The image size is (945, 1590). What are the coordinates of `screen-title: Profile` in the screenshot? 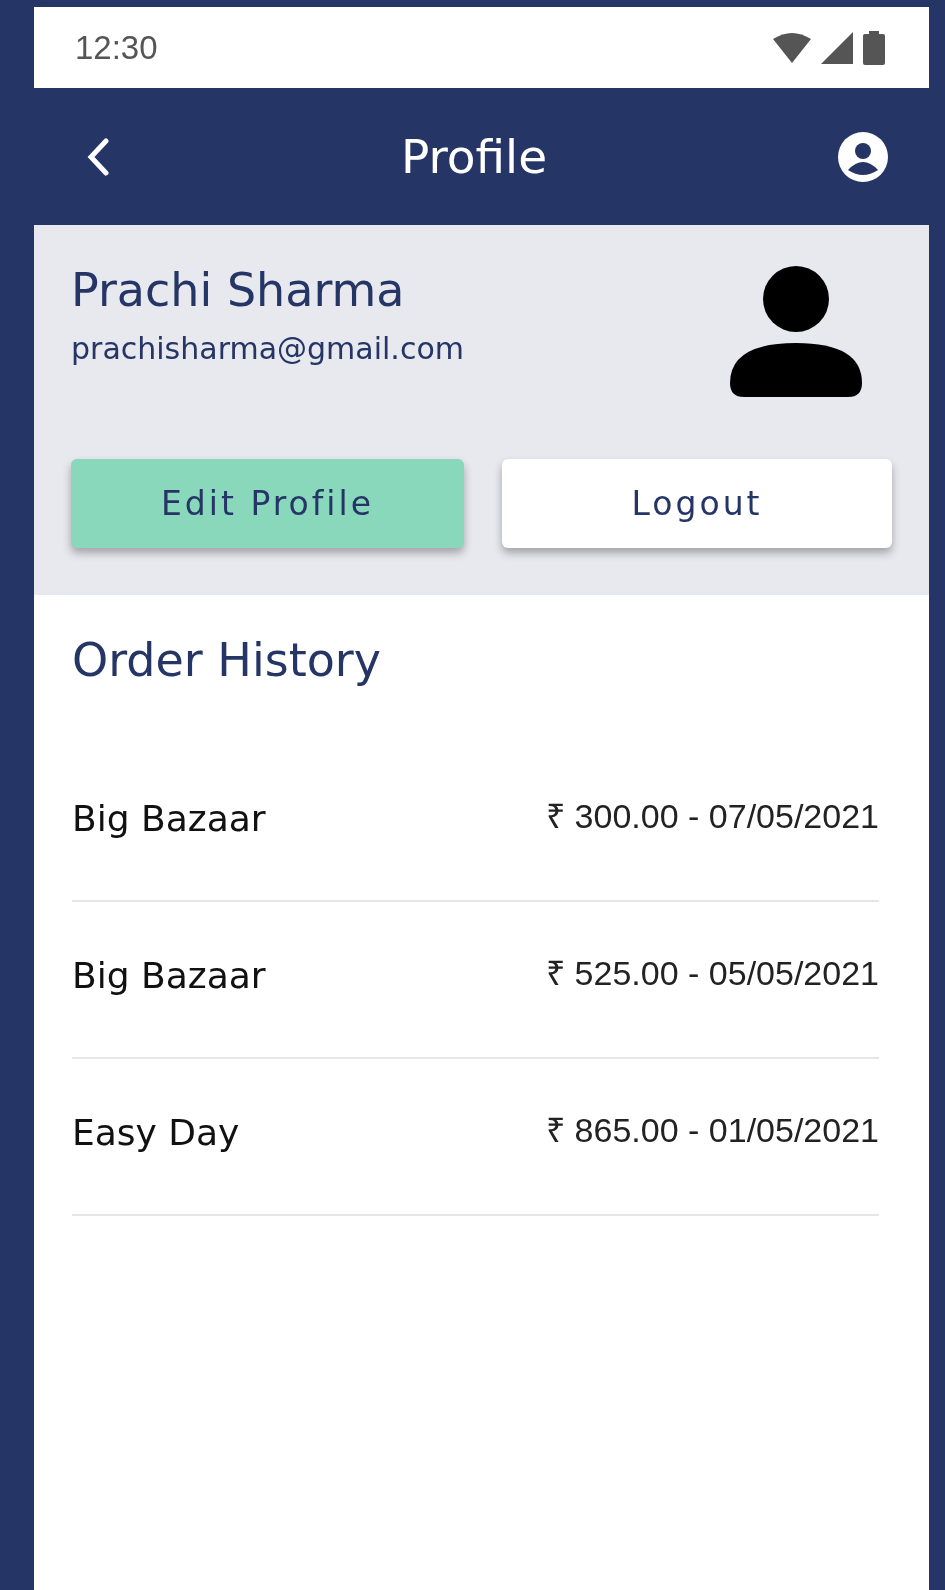 It's located at (474, 156).